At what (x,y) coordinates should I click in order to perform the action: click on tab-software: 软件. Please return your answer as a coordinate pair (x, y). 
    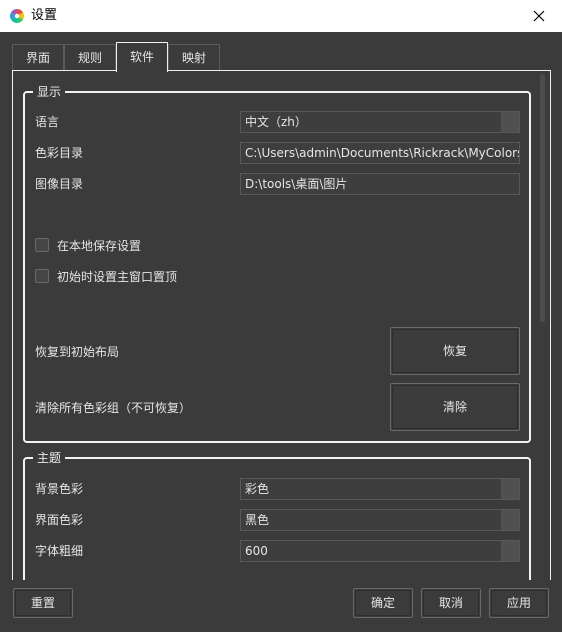
    Looking at the image, I should click on (142, 57).